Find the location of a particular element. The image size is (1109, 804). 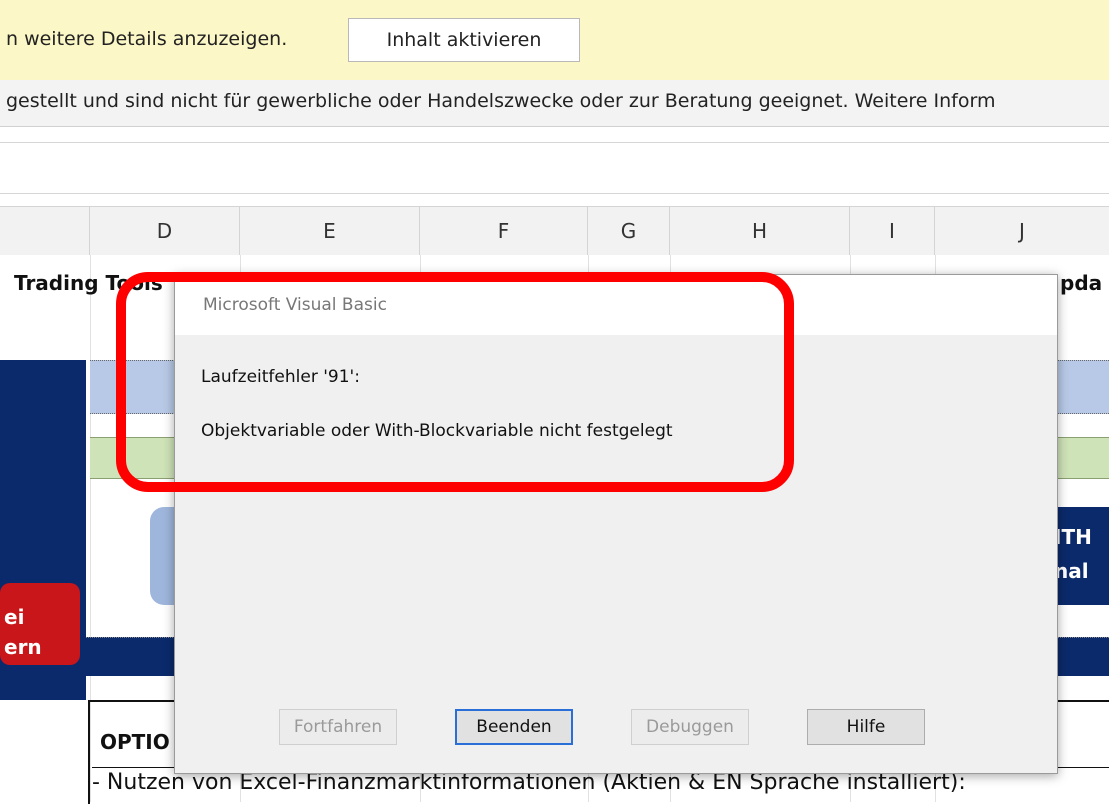

column-header-d: D is located at coordinates (165, 231).